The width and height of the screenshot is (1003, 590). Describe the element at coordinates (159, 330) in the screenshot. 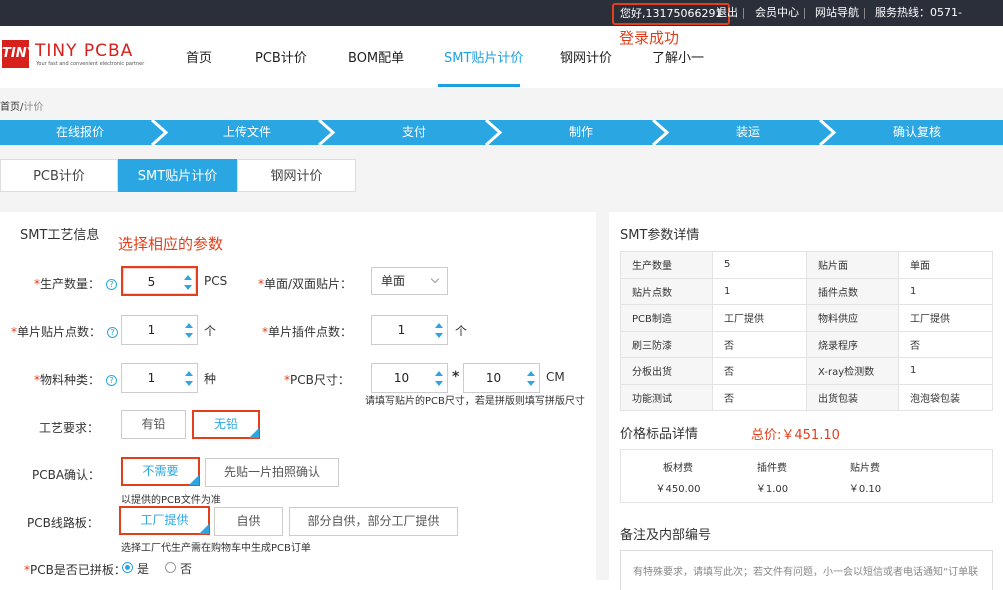

I see `smd-points-stepper: 1` at that location.